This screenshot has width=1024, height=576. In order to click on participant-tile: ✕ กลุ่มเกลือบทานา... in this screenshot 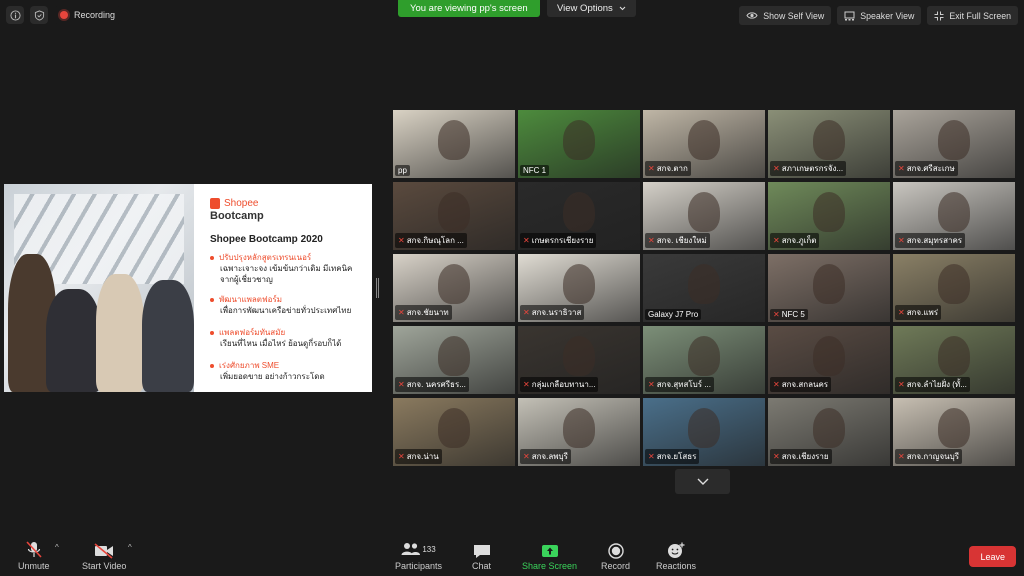, I will do `click(579, 360)`.